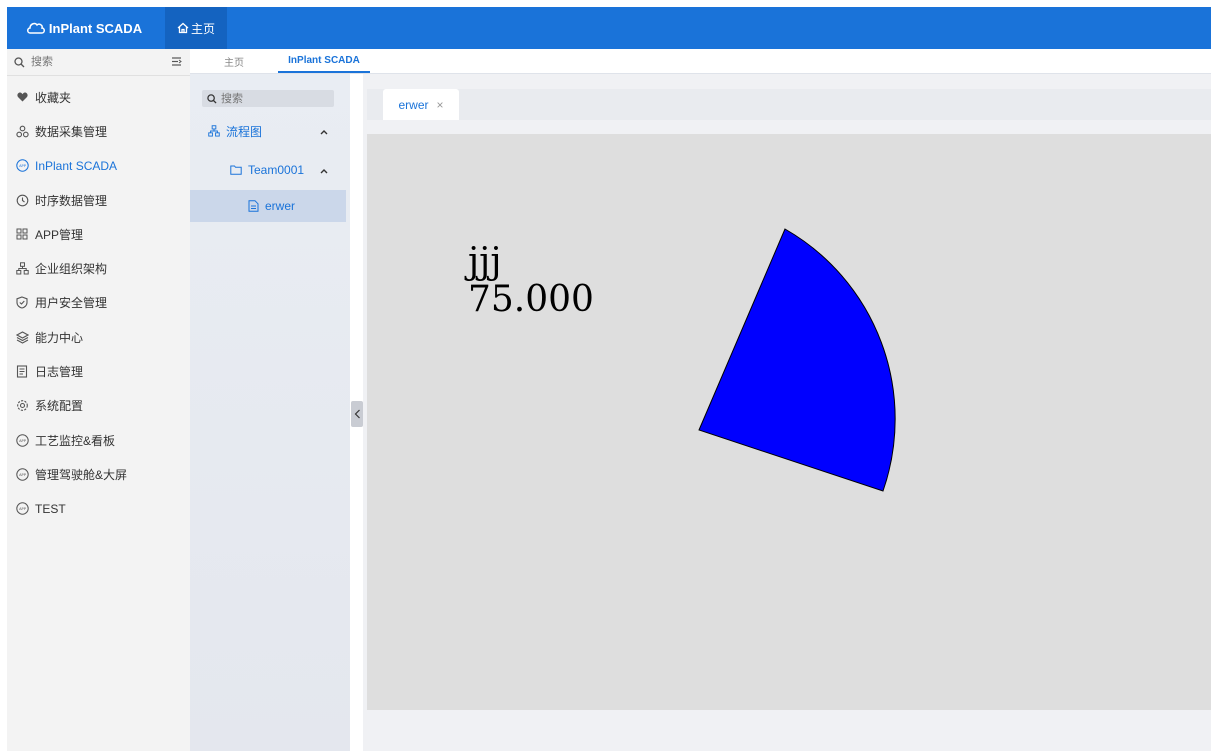 The height and width of the screenshot is (751, 1211). What do you see at coordinates (22, 200) in the screenshot?
I see `clock-icon` at bounding box center [22, 200].